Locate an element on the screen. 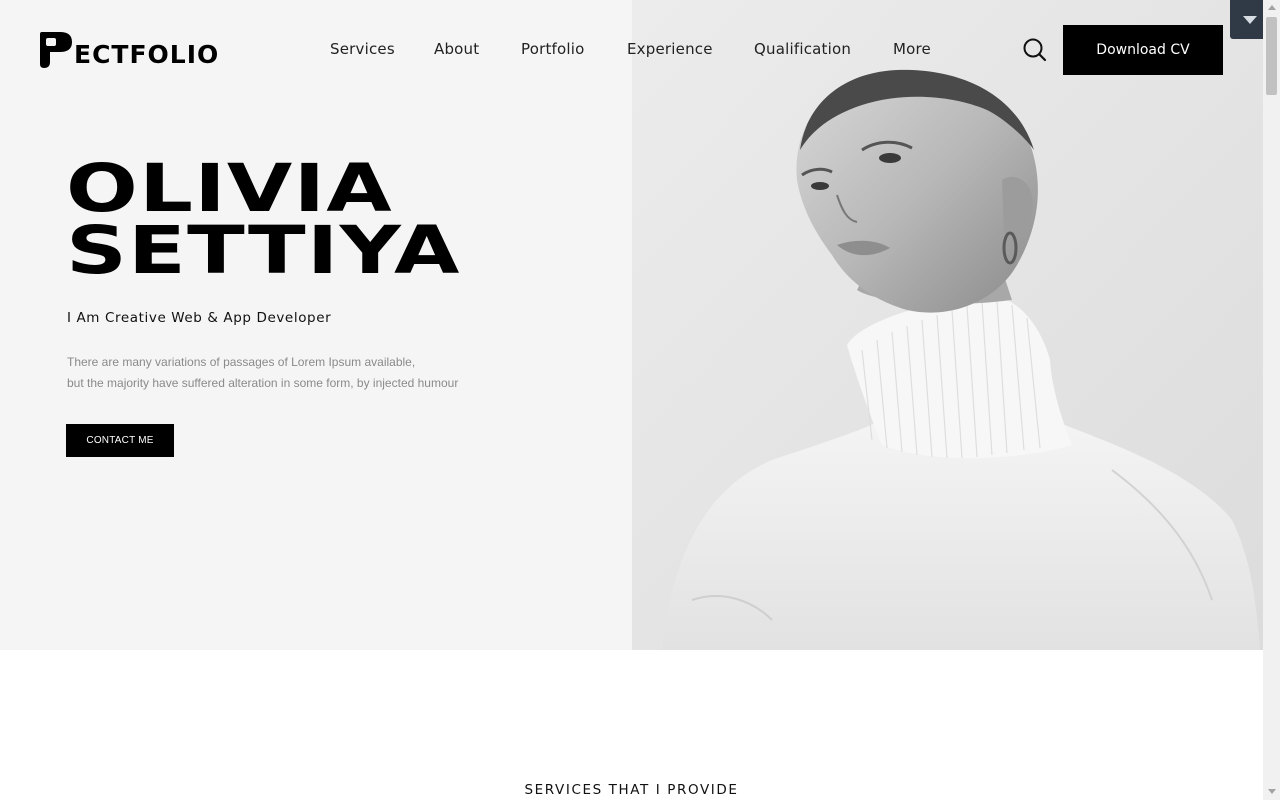  scroll-up-arrow is located at coordinates (1272, 7).